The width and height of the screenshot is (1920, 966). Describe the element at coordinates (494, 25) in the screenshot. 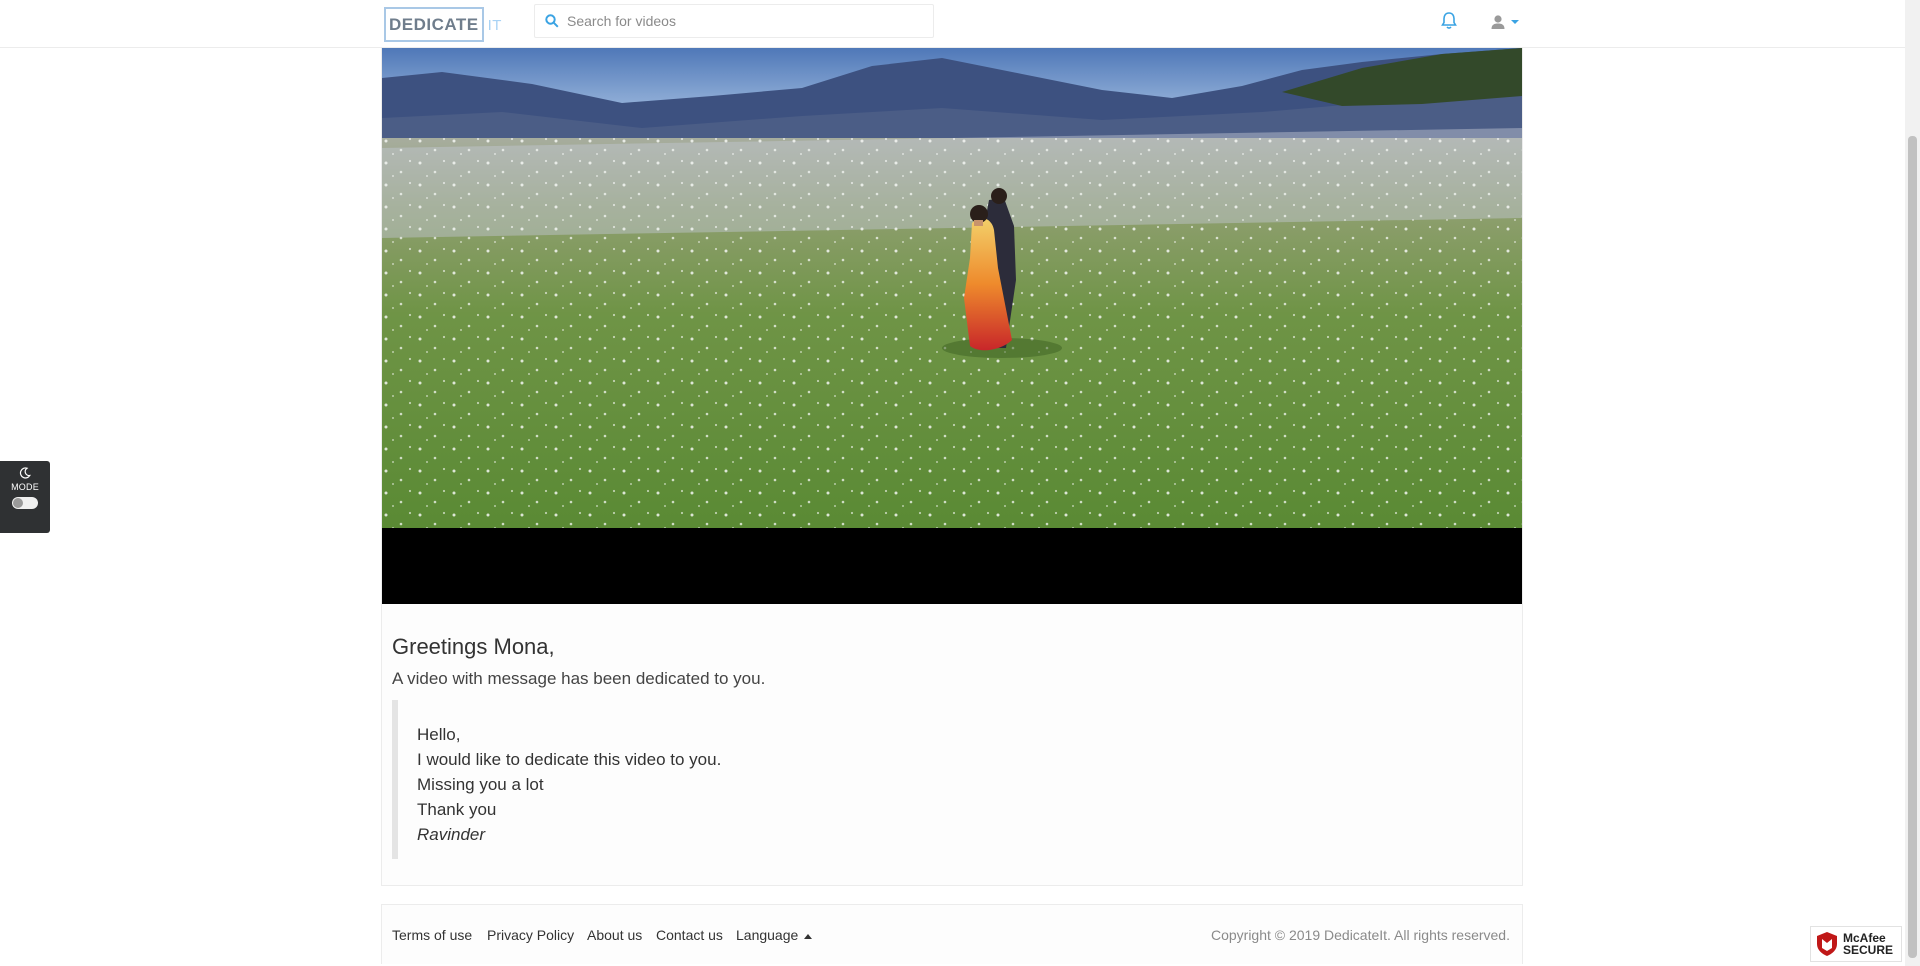

I see `logo-suffix-text: IT` at that location.